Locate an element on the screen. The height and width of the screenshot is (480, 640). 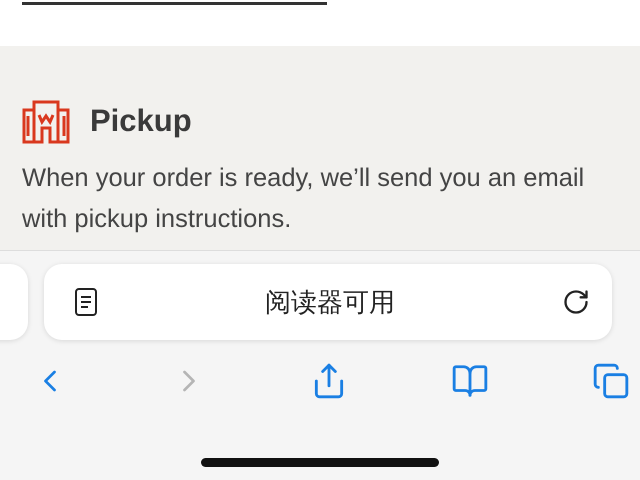
address-bar: 阅读器可用 is located at coordinates (328, 302).